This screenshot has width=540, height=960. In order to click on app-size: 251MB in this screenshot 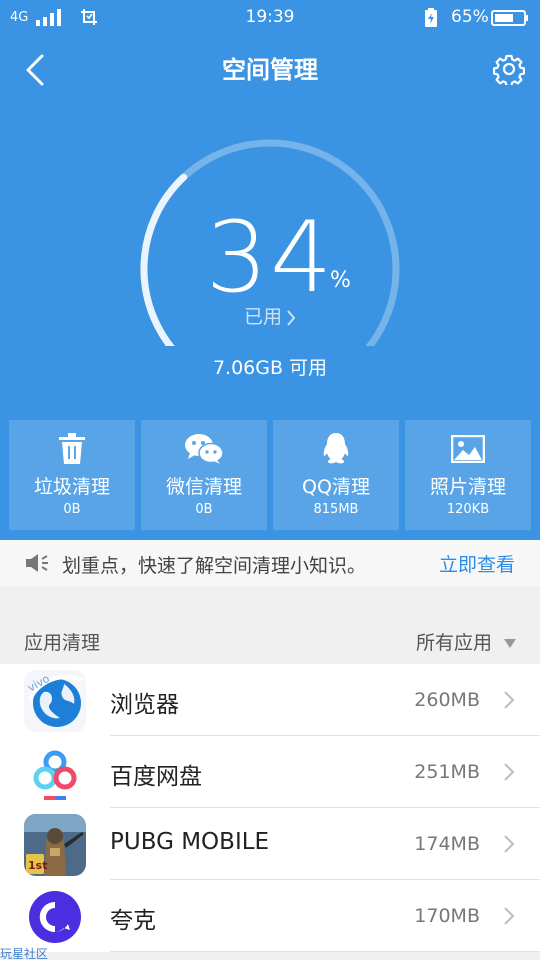, I will do `click(447, 772)`.